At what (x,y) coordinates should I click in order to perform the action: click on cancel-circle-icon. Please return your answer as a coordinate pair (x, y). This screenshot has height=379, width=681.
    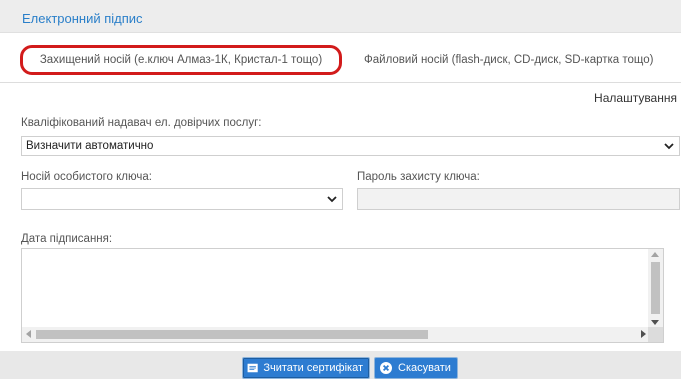
    Looking at the image, I should click on (386, 368).